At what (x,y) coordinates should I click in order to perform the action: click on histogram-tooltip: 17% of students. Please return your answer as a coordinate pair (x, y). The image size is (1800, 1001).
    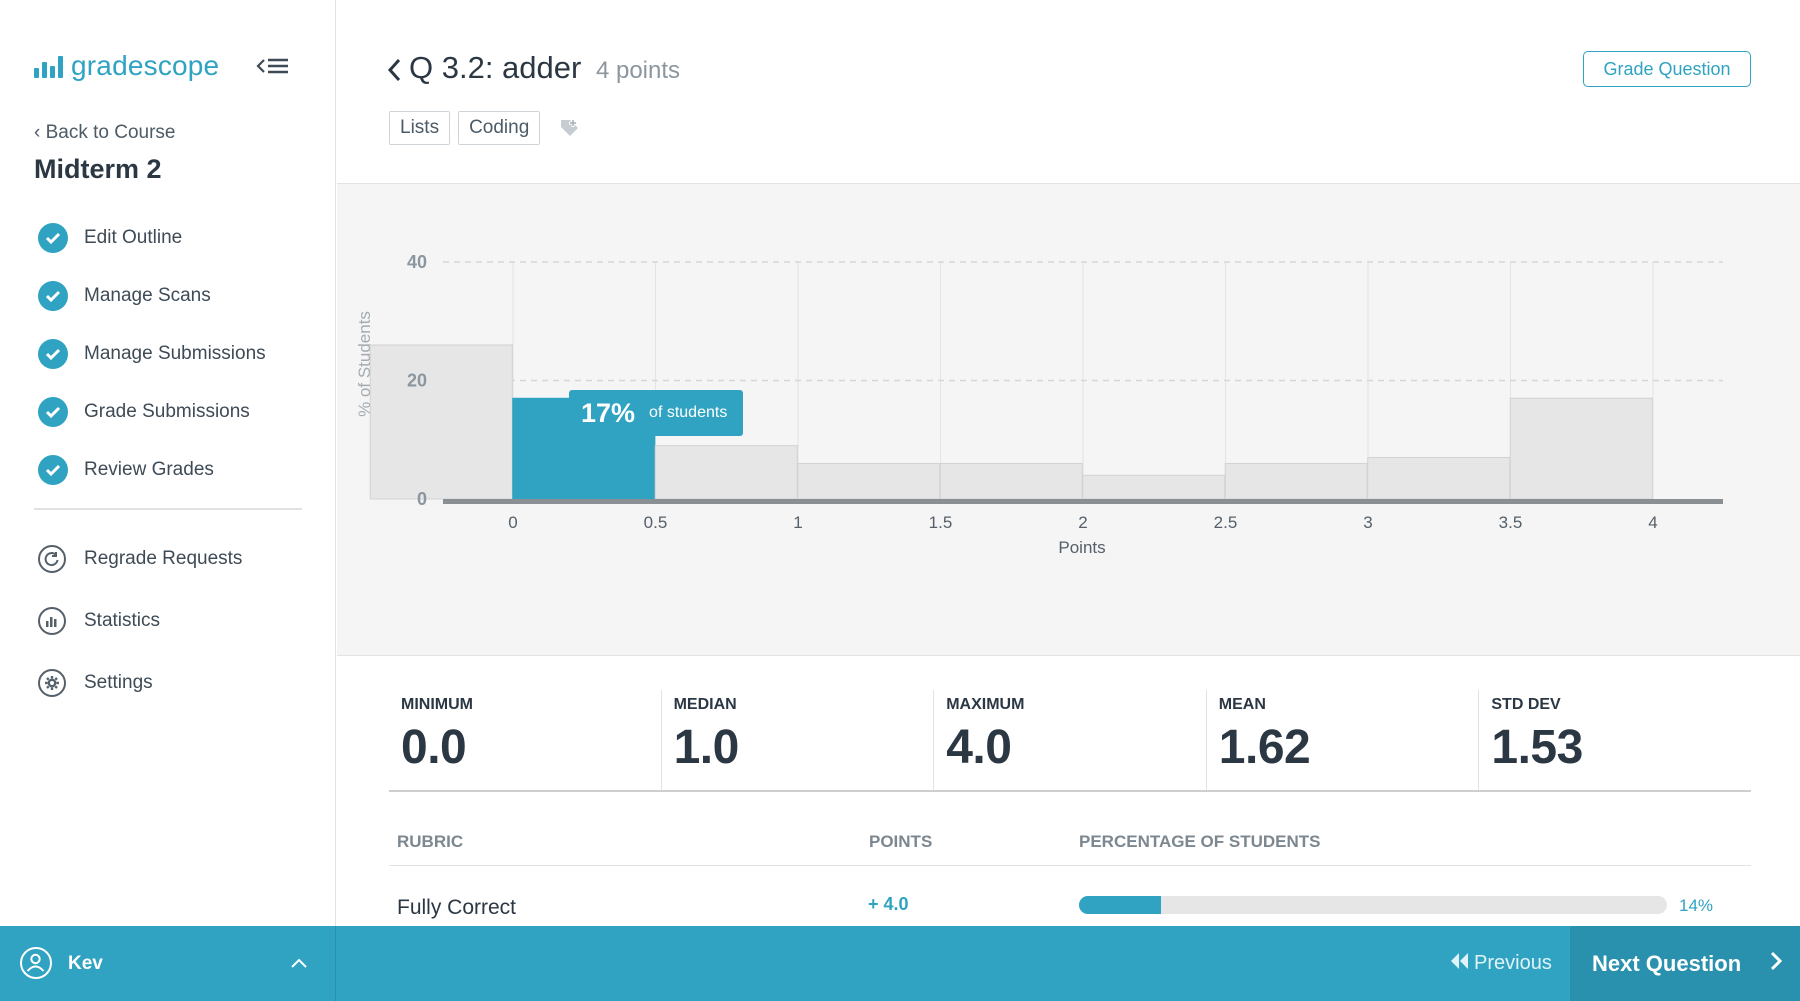
    Looking at the image, I should click on (656, 413).